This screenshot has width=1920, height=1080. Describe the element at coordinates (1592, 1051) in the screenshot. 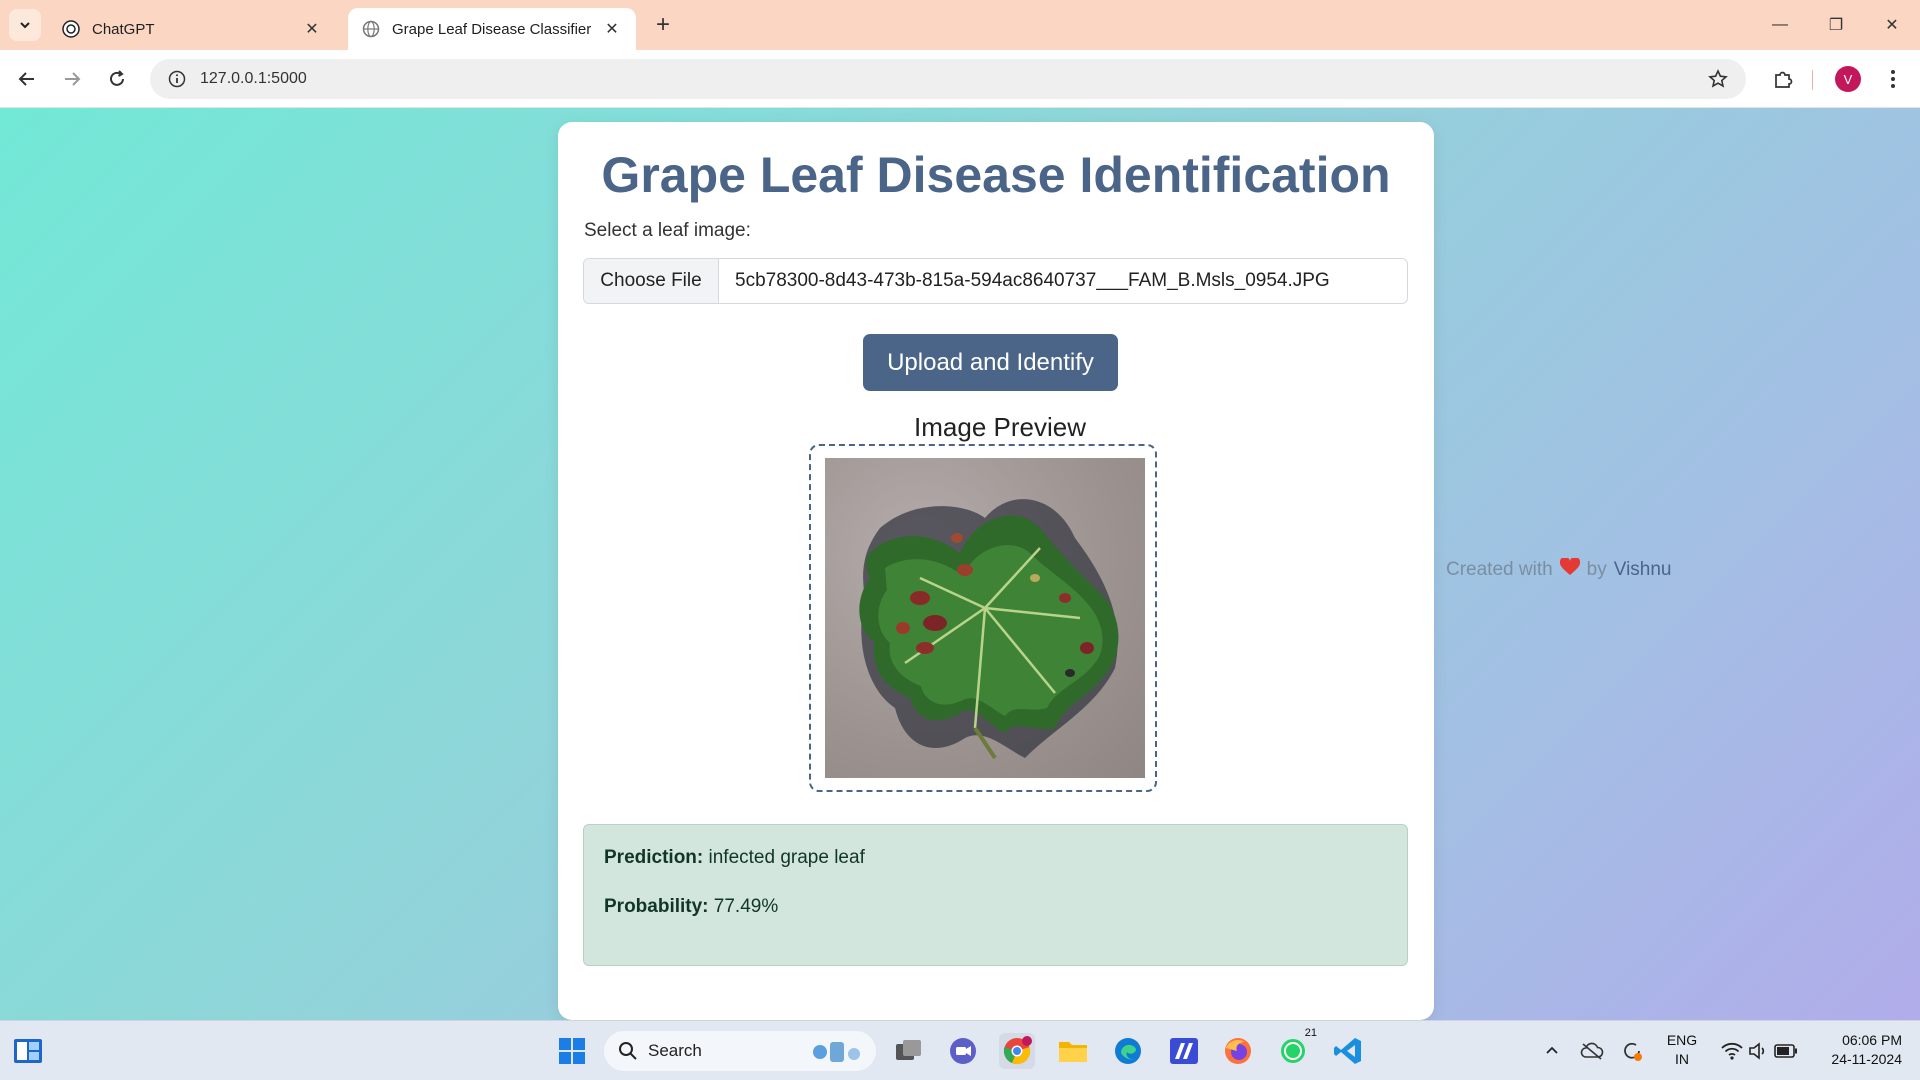

I see `cloud-offline-icon` at that location.